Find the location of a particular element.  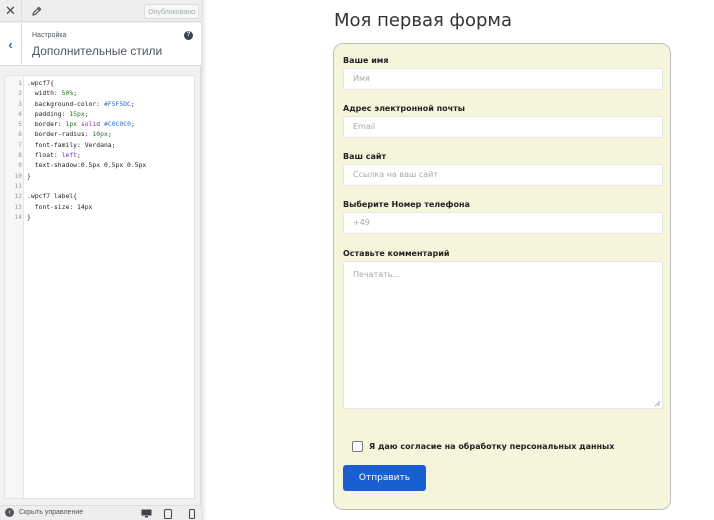

code-text: .wpcf7 label{ is located at coordinates (52, 196).